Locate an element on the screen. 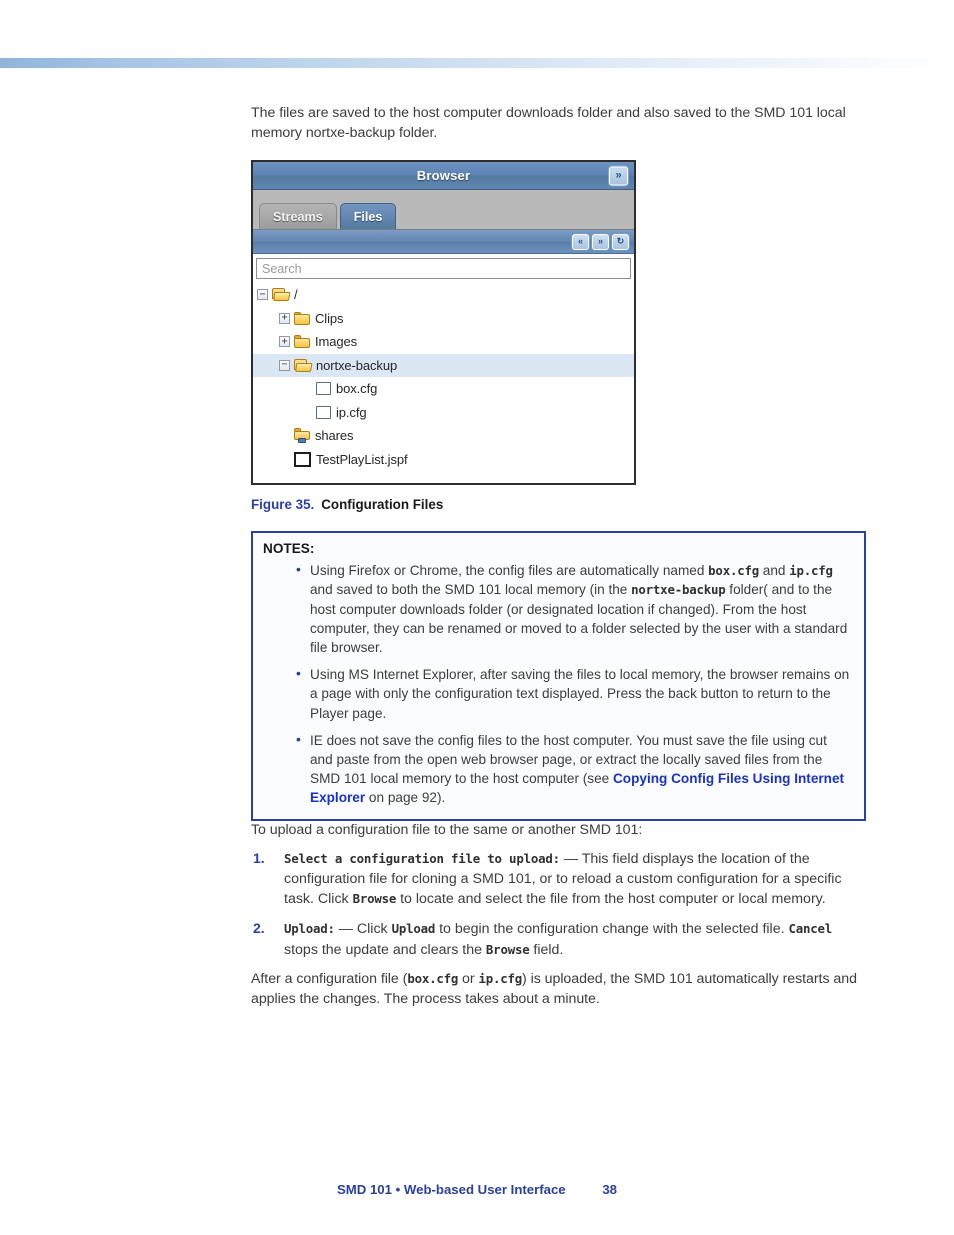 The height and width of the screenshot is (1235, 954). text-run: or is located at coordinates (468, 979).